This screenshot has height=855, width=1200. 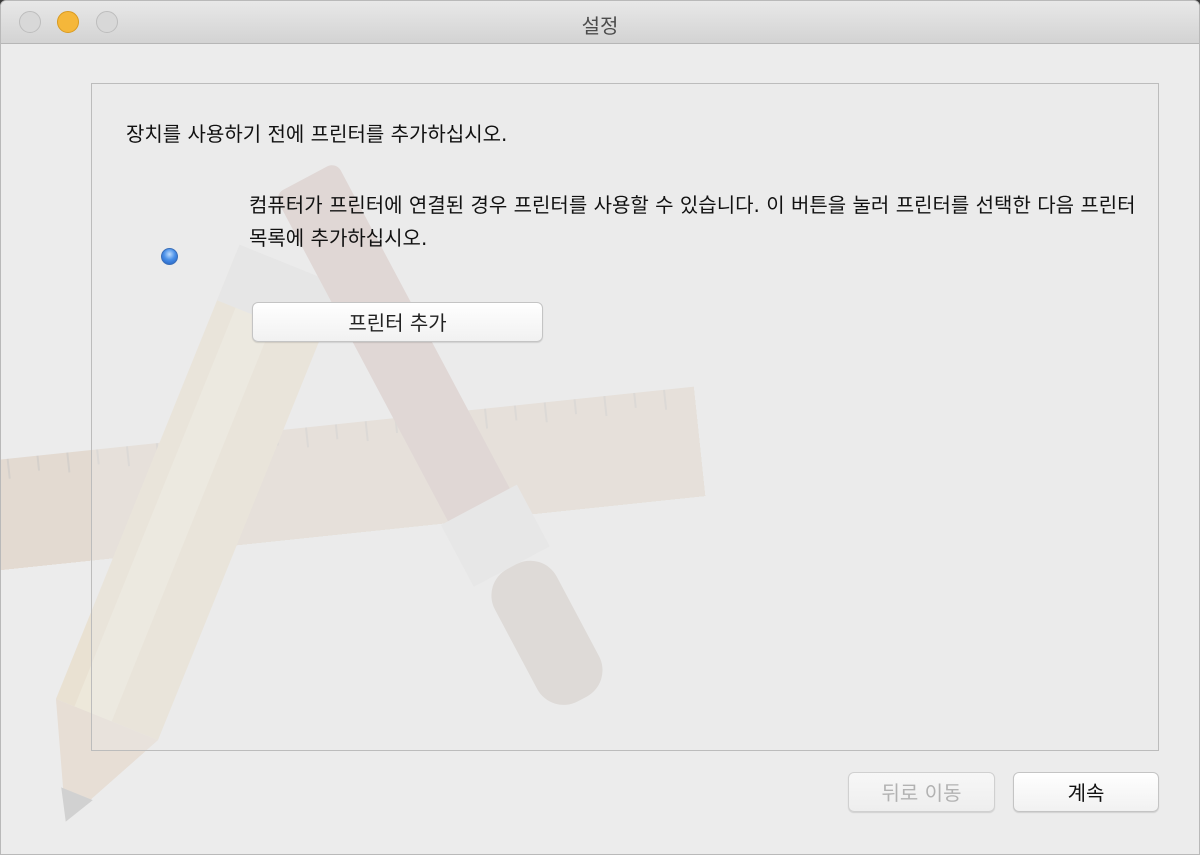 I want to click on back-button: 뒤로 이동, so click(x=921, y=792).